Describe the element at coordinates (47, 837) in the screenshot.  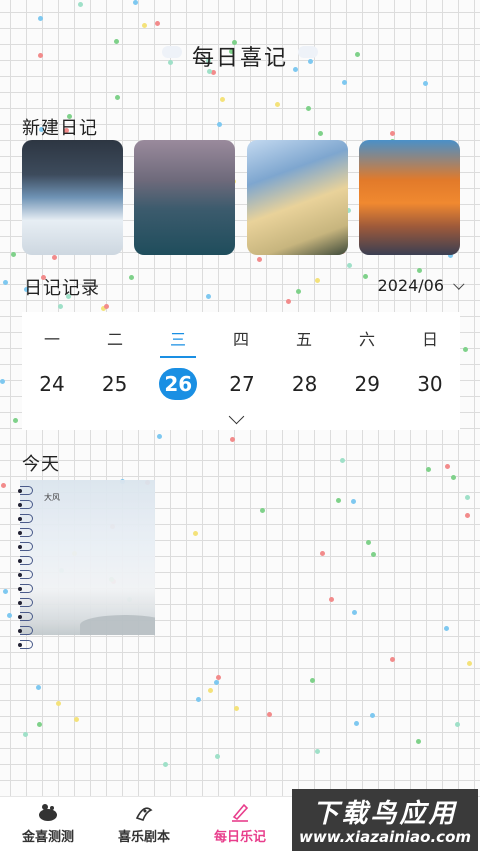
I see `tab-label: 金喜测测` at that location.